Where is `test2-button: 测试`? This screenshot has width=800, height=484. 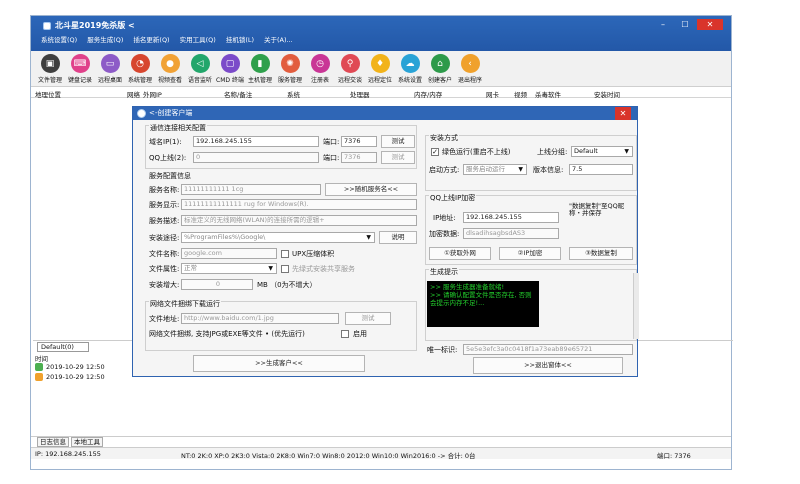
test2-button: 测试 is located at coordinates (398, 157).